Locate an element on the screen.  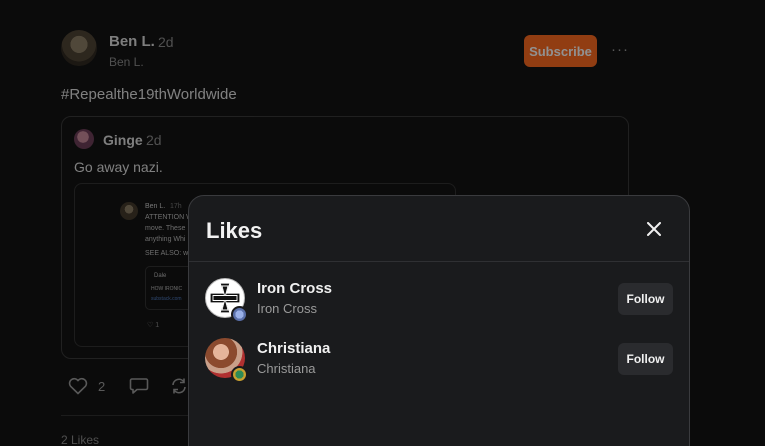
liker-row: Christiana Christiana Follow is located at coordinates (440, 360).